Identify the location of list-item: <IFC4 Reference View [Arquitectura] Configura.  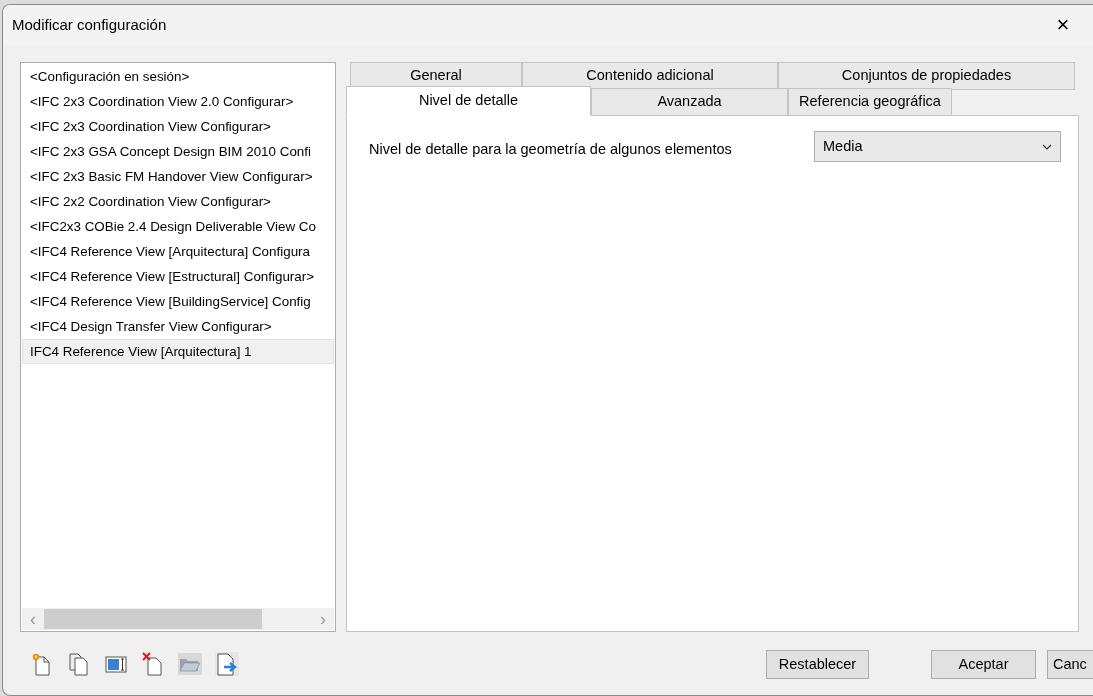
(178, 251).